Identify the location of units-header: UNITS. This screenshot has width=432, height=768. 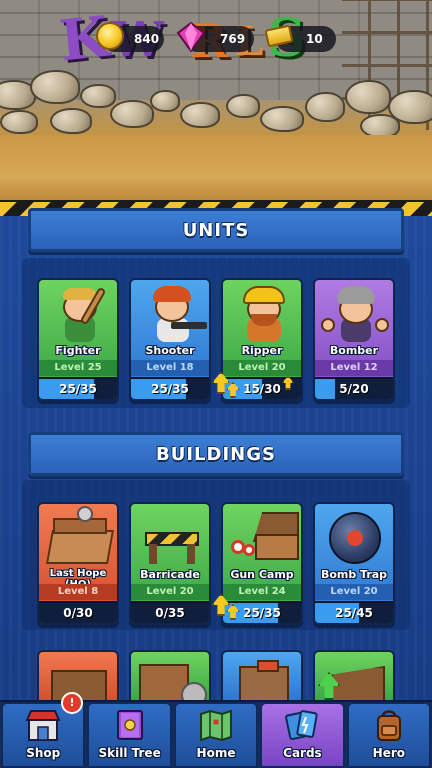
(216, 230).